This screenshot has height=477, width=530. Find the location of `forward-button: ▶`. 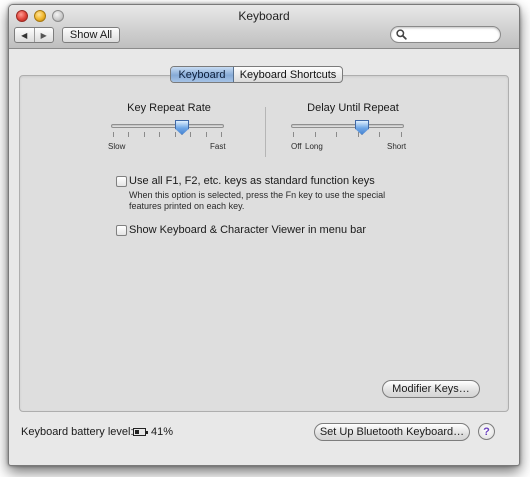

forward-button: ▶ is located at coordinates (44, 35).